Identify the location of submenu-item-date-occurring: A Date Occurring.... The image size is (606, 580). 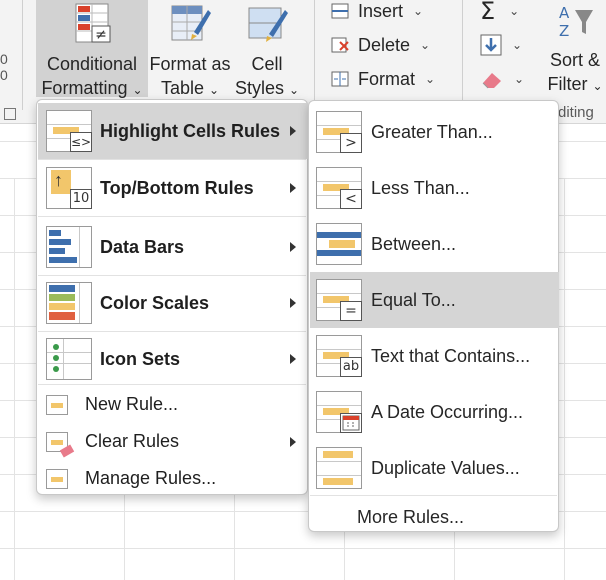
(434, 412).